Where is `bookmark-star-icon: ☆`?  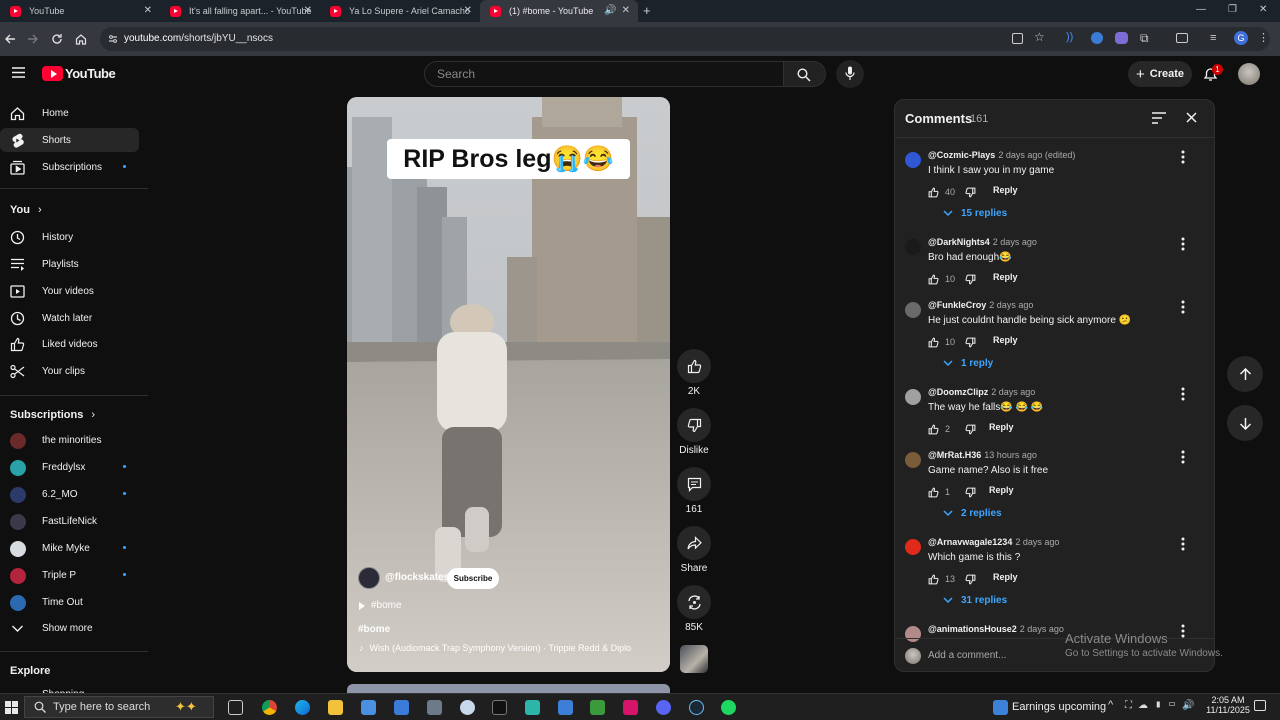 bookmark-star-icon: ☆ is located at coordinates (1039, 37).